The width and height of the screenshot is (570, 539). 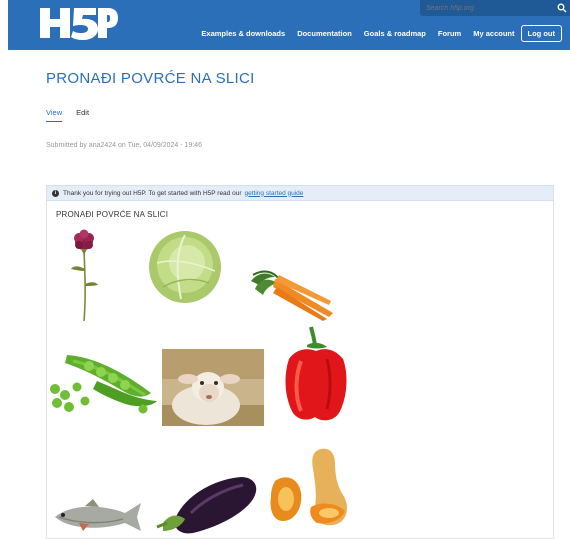 I want to click on info-icon: i, so click(x=55, y=193).